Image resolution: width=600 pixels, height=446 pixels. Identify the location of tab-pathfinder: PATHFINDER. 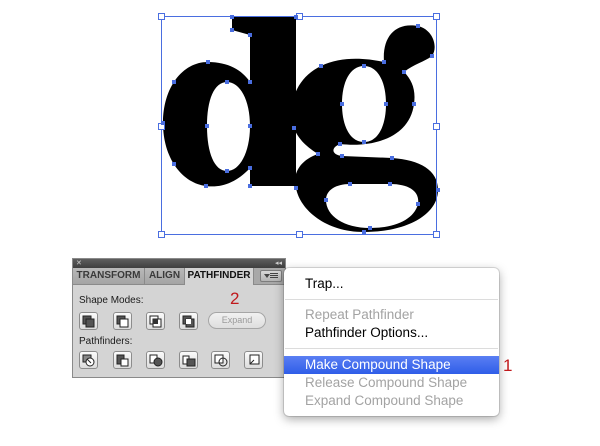
(219, 276).